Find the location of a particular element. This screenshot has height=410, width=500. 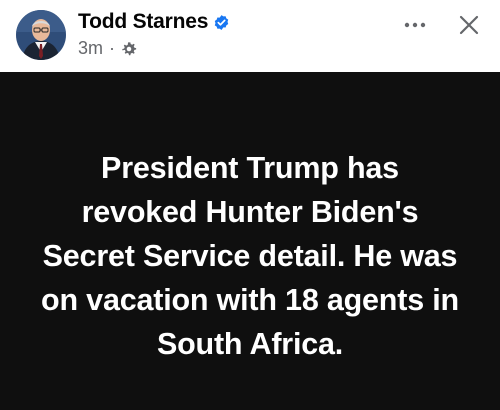

avatar-image is located at coordinates (41, 35).